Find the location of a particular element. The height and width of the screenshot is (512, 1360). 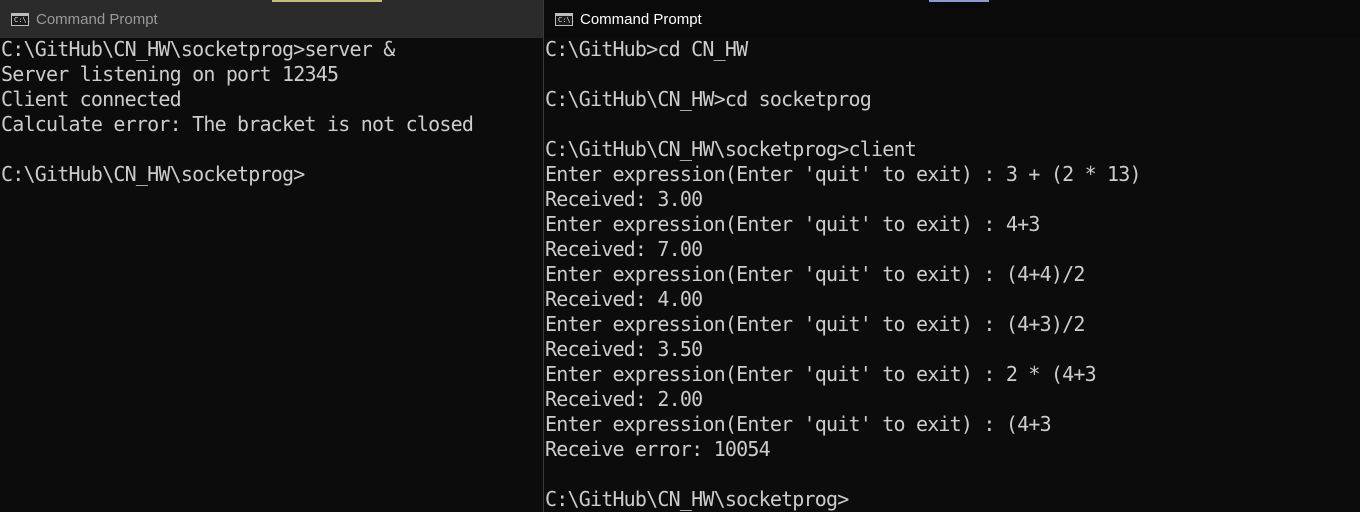

terminal-line: Server listening on port 12345 is located at coordinates (170, 74).